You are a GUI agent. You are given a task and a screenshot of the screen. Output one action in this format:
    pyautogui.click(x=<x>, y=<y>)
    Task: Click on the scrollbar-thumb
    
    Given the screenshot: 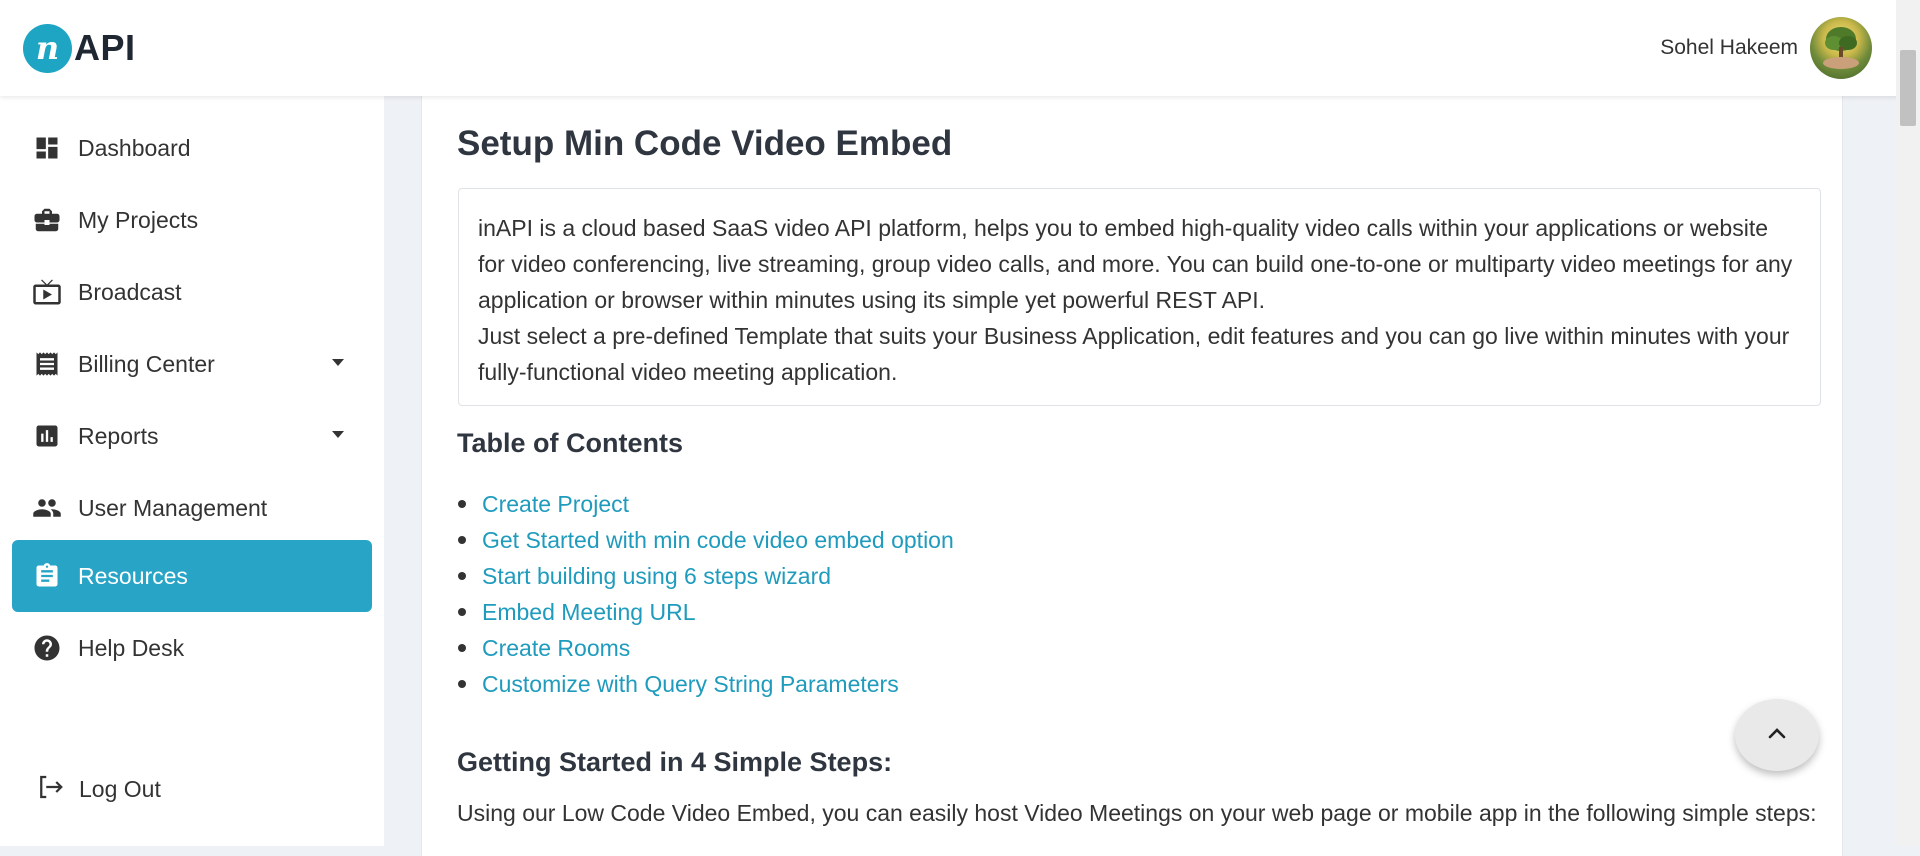 What is the action you would take?
    pyautogui.click(x=1908, y=88)
    